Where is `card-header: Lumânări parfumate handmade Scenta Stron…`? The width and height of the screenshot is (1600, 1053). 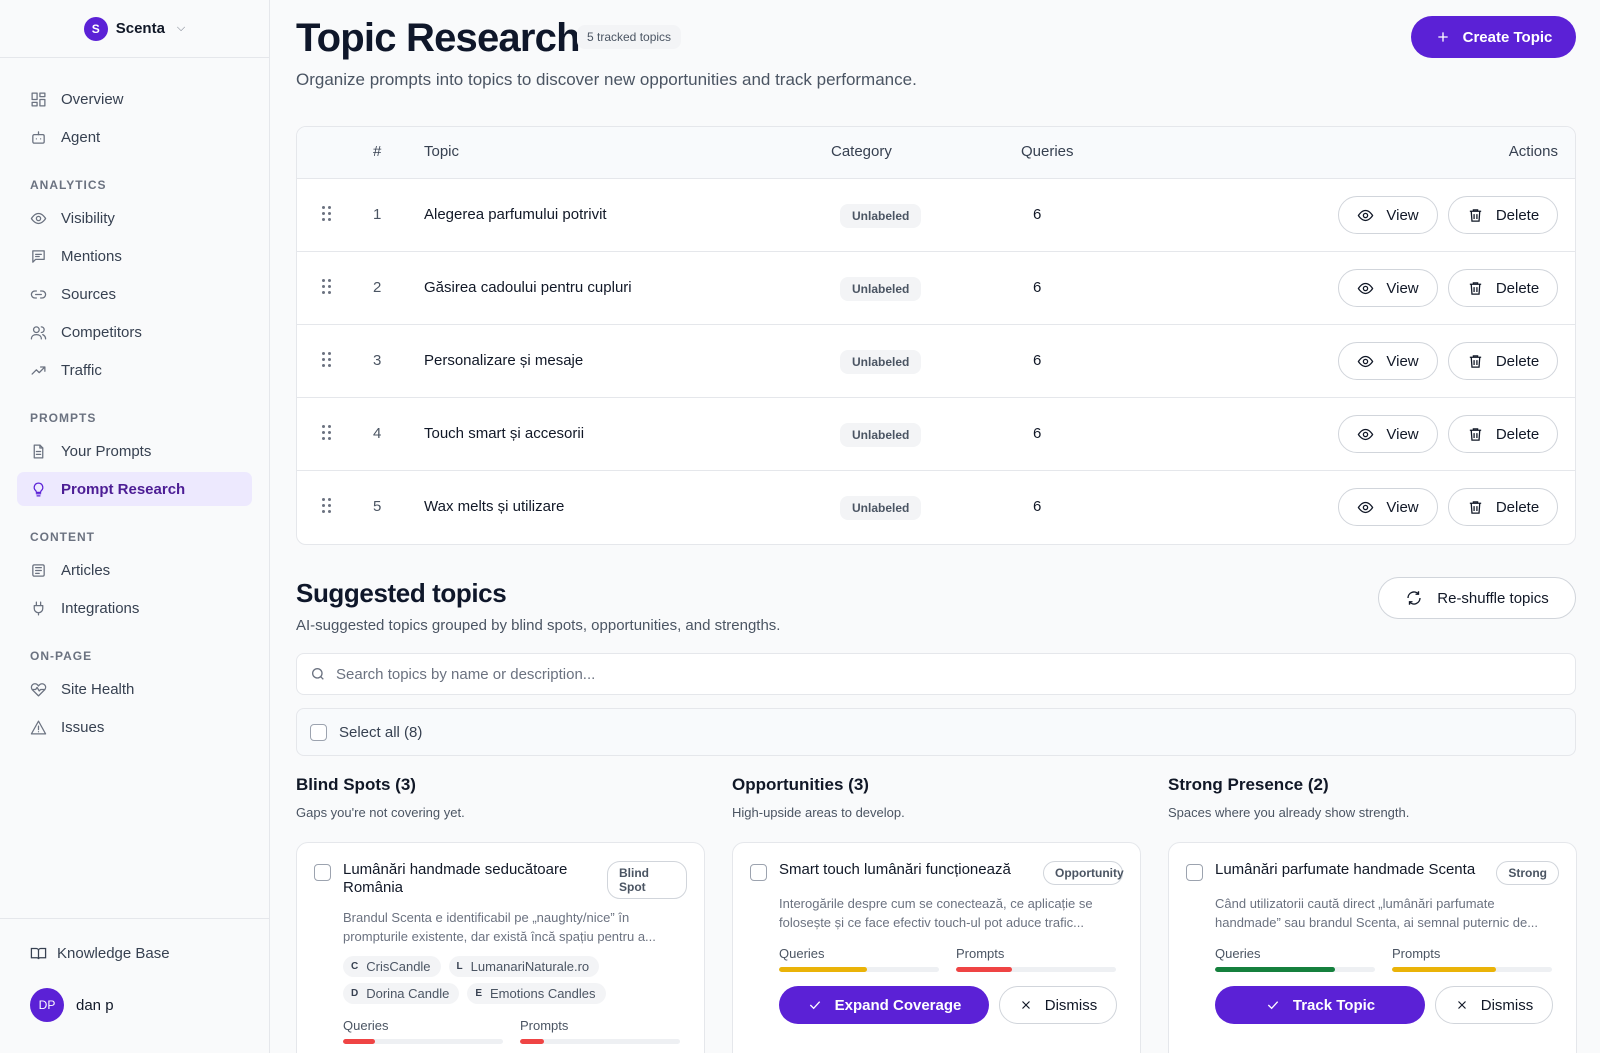 card-header: Lumânări parfumate handmade Scenta Stron… is located at coordinates (1372, 873).